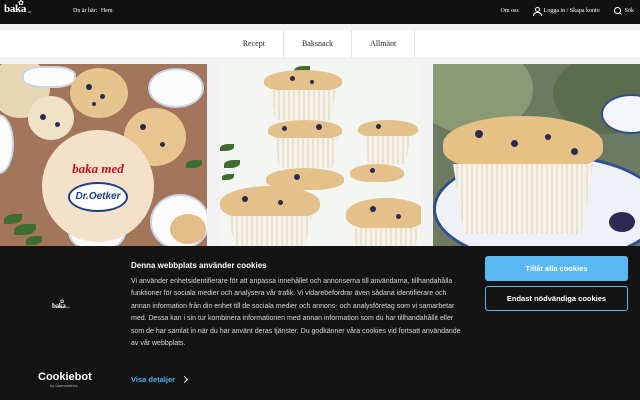 Image resolution: width=640 pixels, height=400 pixels. I want to click on baka-med-badge: baka med Dr.Oetker, so click(98, 186).